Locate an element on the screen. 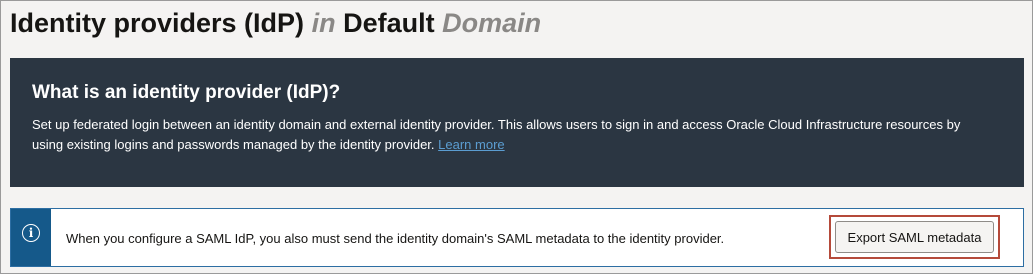 Image resolution: width=1033 pixels, height=274 pixels. page-title-domain-word: Domain is located at coordinates (492, 23).